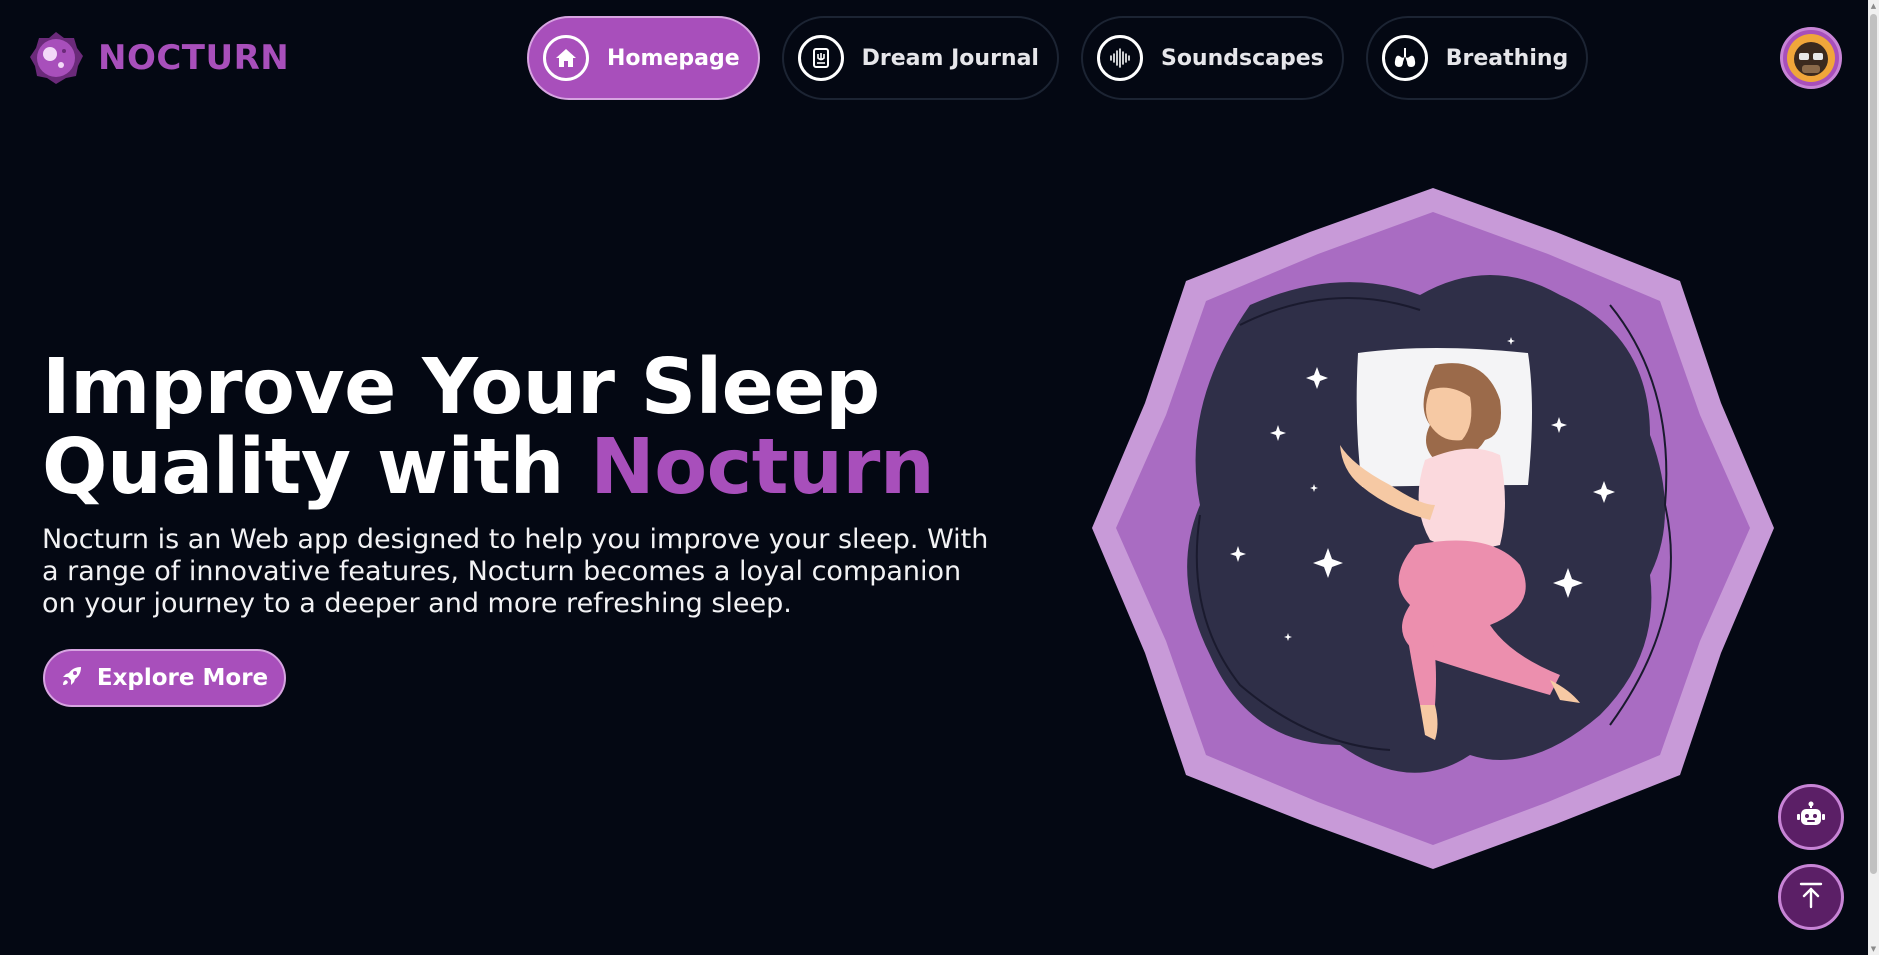 The width and height of the screenshot is (1879, 955). I want to click on nav-item-dream-journal: Dream Journal, so click(920, 58).